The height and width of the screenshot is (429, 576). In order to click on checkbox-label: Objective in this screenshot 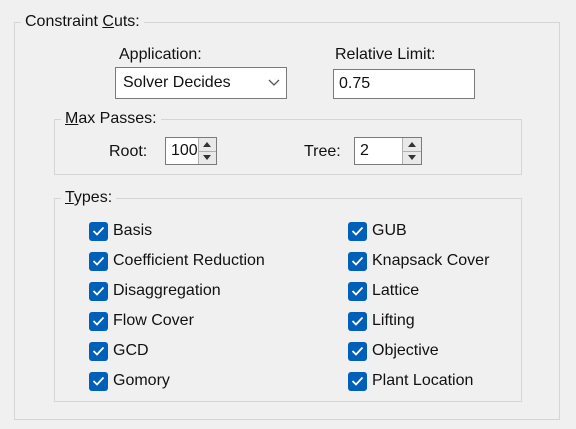, I will do `click(405, 350)`.